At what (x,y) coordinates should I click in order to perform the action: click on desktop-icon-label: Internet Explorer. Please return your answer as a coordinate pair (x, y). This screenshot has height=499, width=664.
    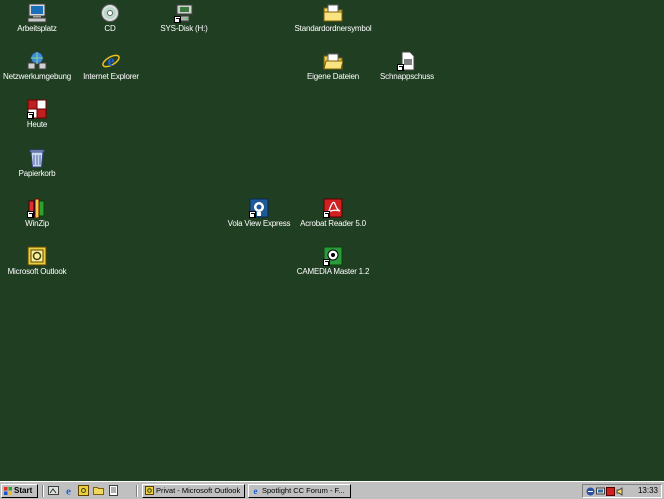
    Looking at the image, I should click on (111, 76).